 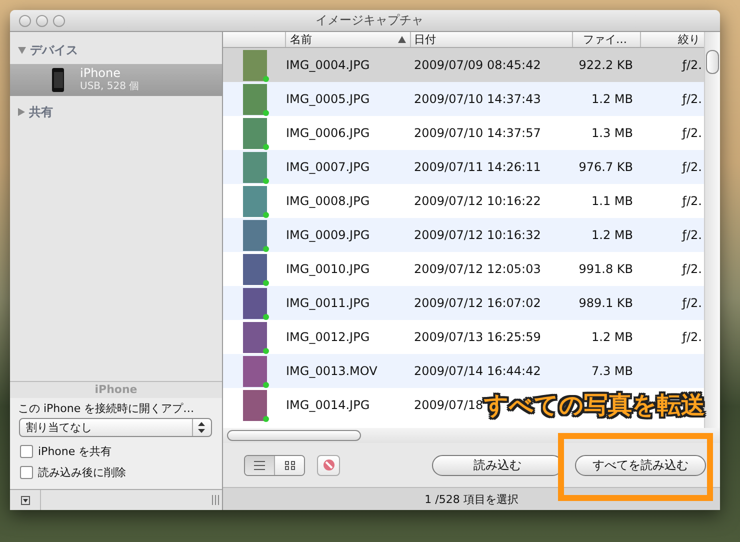 What do you see at coordinates (115, 427) in the screenshot?
I see `app-dropdown: 割り当てなし` at bounding box center [115, 427].